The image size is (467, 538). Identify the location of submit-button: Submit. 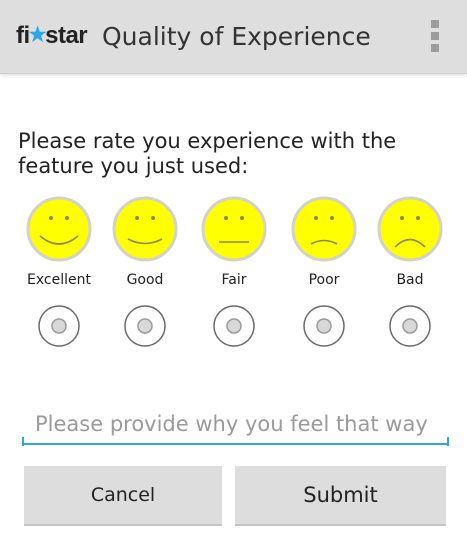
(340, 496).